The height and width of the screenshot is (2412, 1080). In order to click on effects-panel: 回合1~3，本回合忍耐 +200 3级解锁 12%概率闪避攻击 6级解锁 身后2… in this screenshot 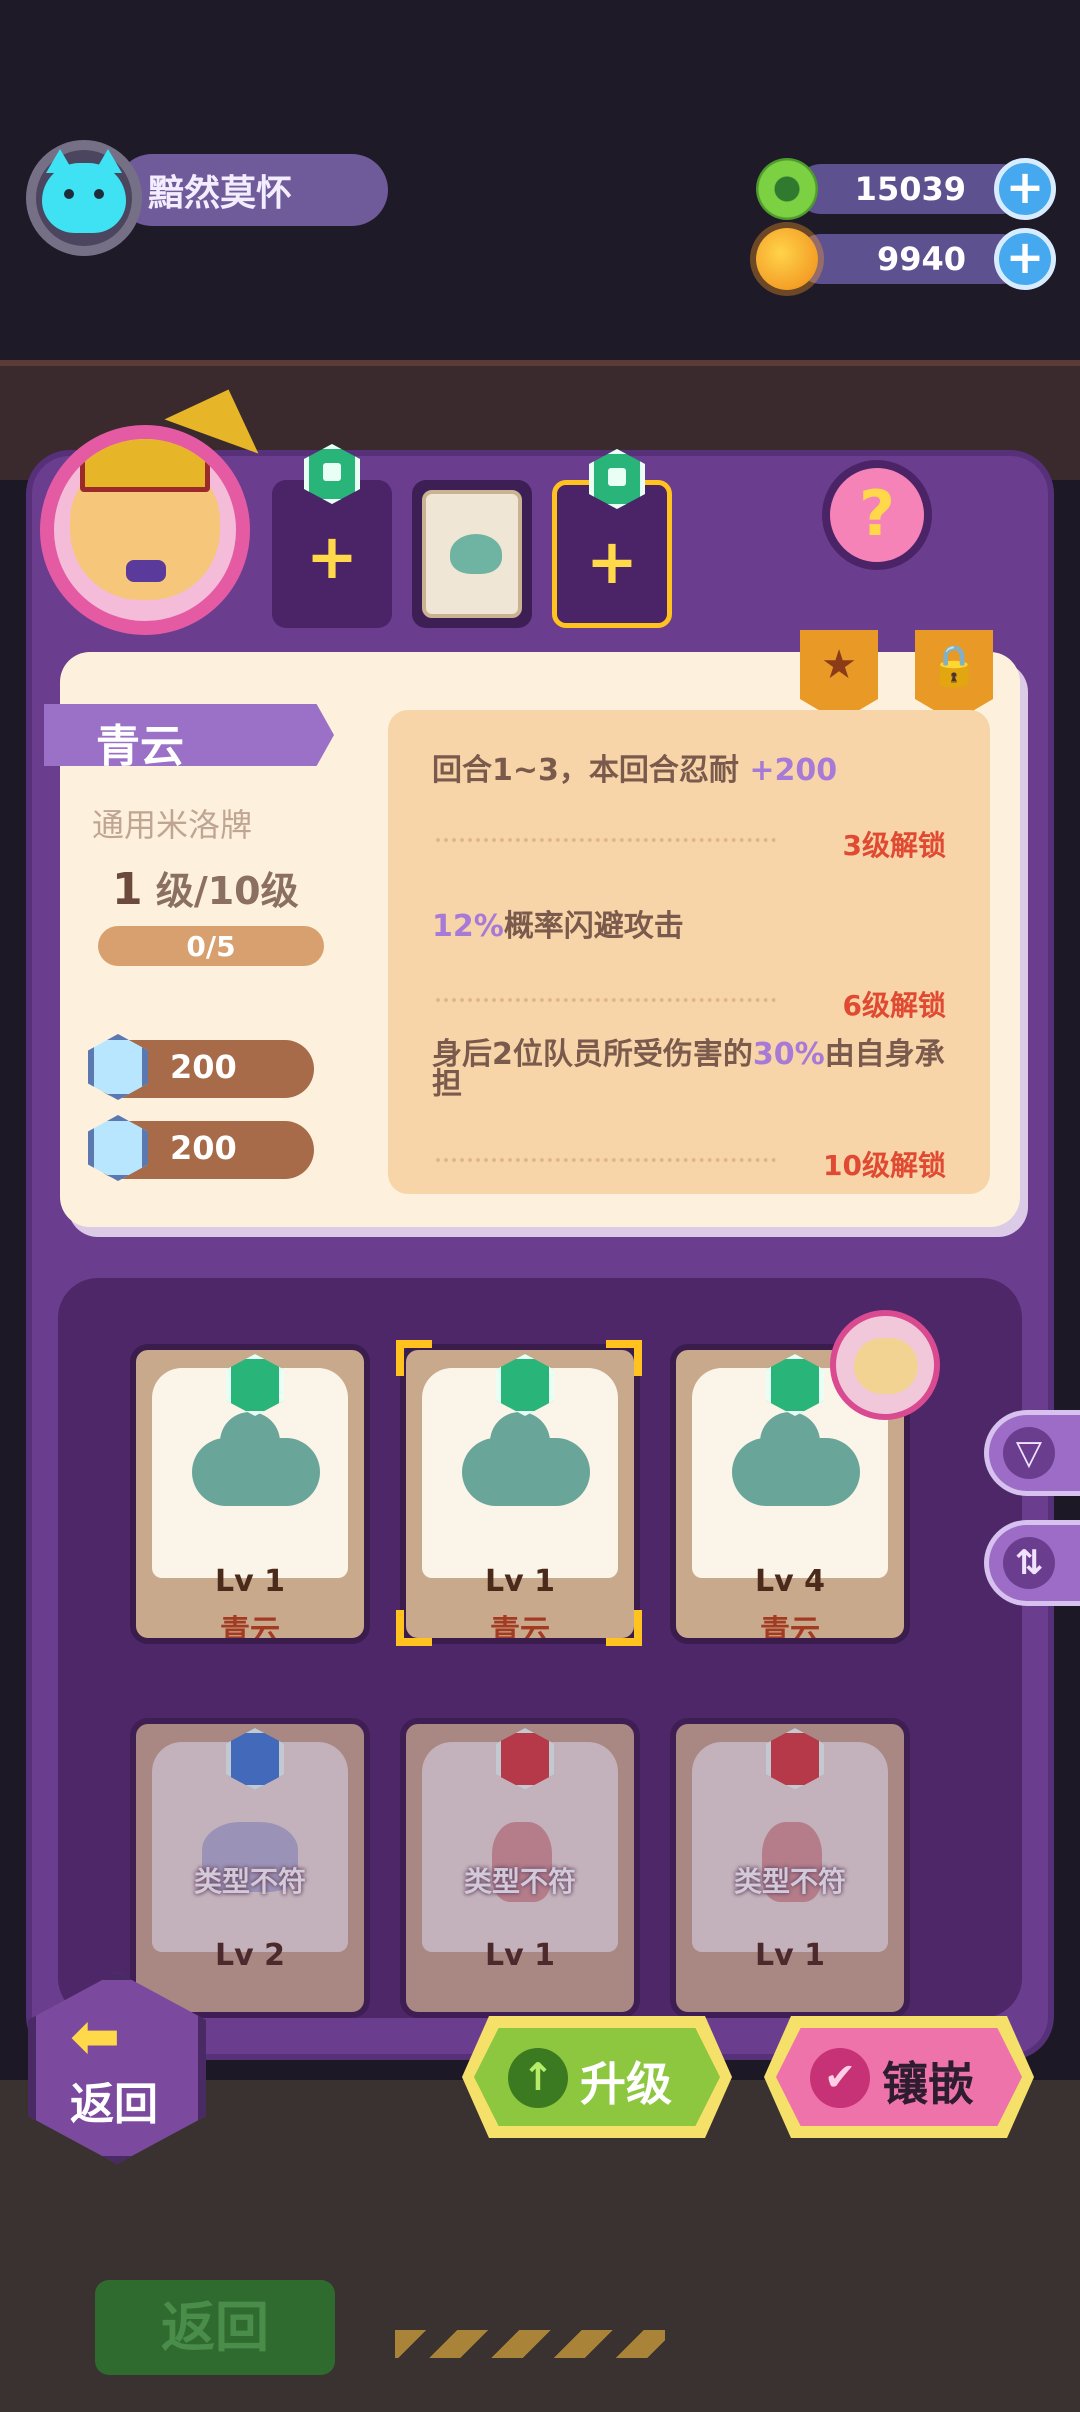, I will do `click(689, 952)`.